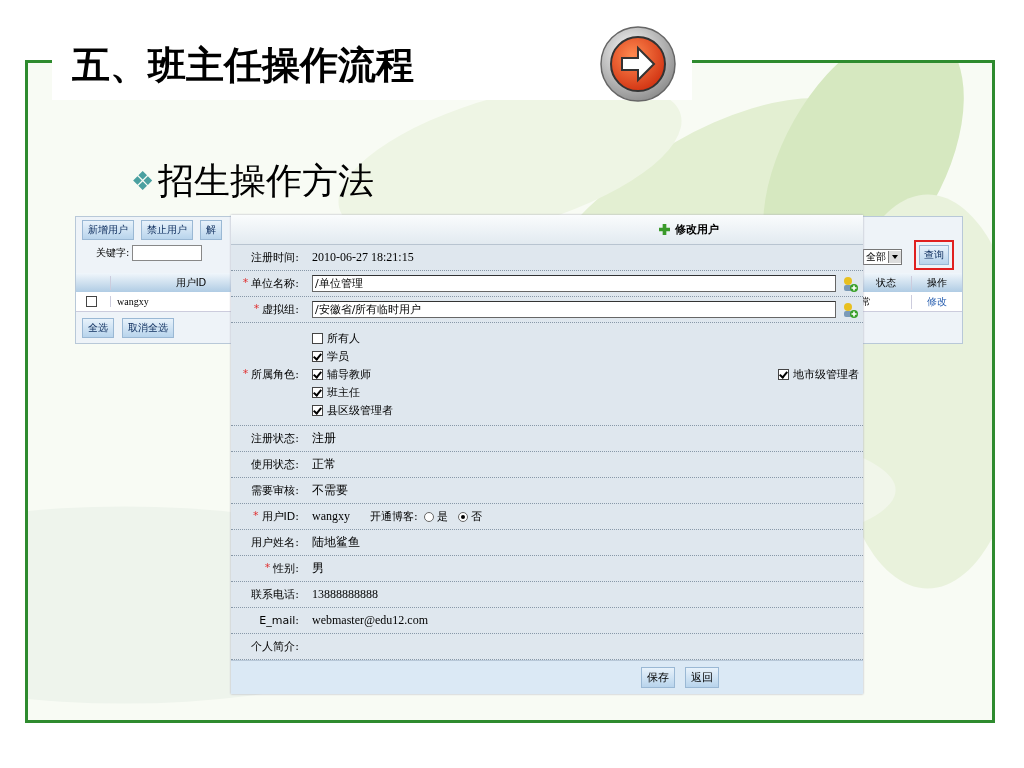 Image resolution: width=1024 pixels, height=768 pixels. Describe the element at coordinates (352, 410) in the screenshot. I see `role-checkbox: 县区级管理者` at that location.